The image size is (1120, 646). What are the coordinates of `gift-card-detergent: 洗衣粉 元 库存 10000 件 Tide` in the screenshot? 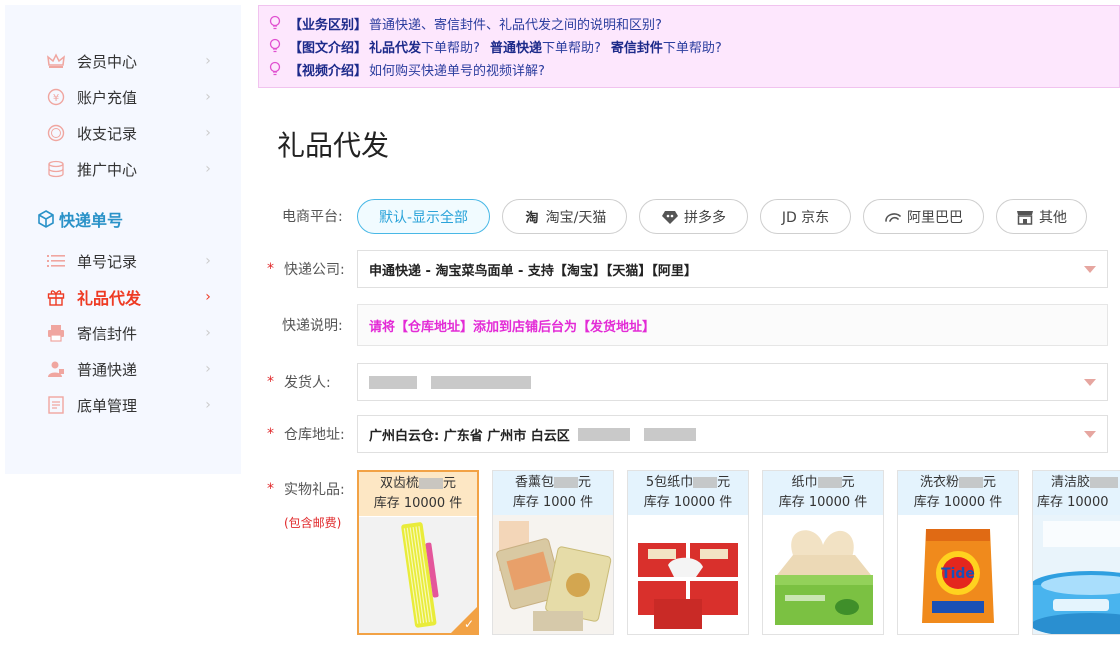 It's located at (958, 552).